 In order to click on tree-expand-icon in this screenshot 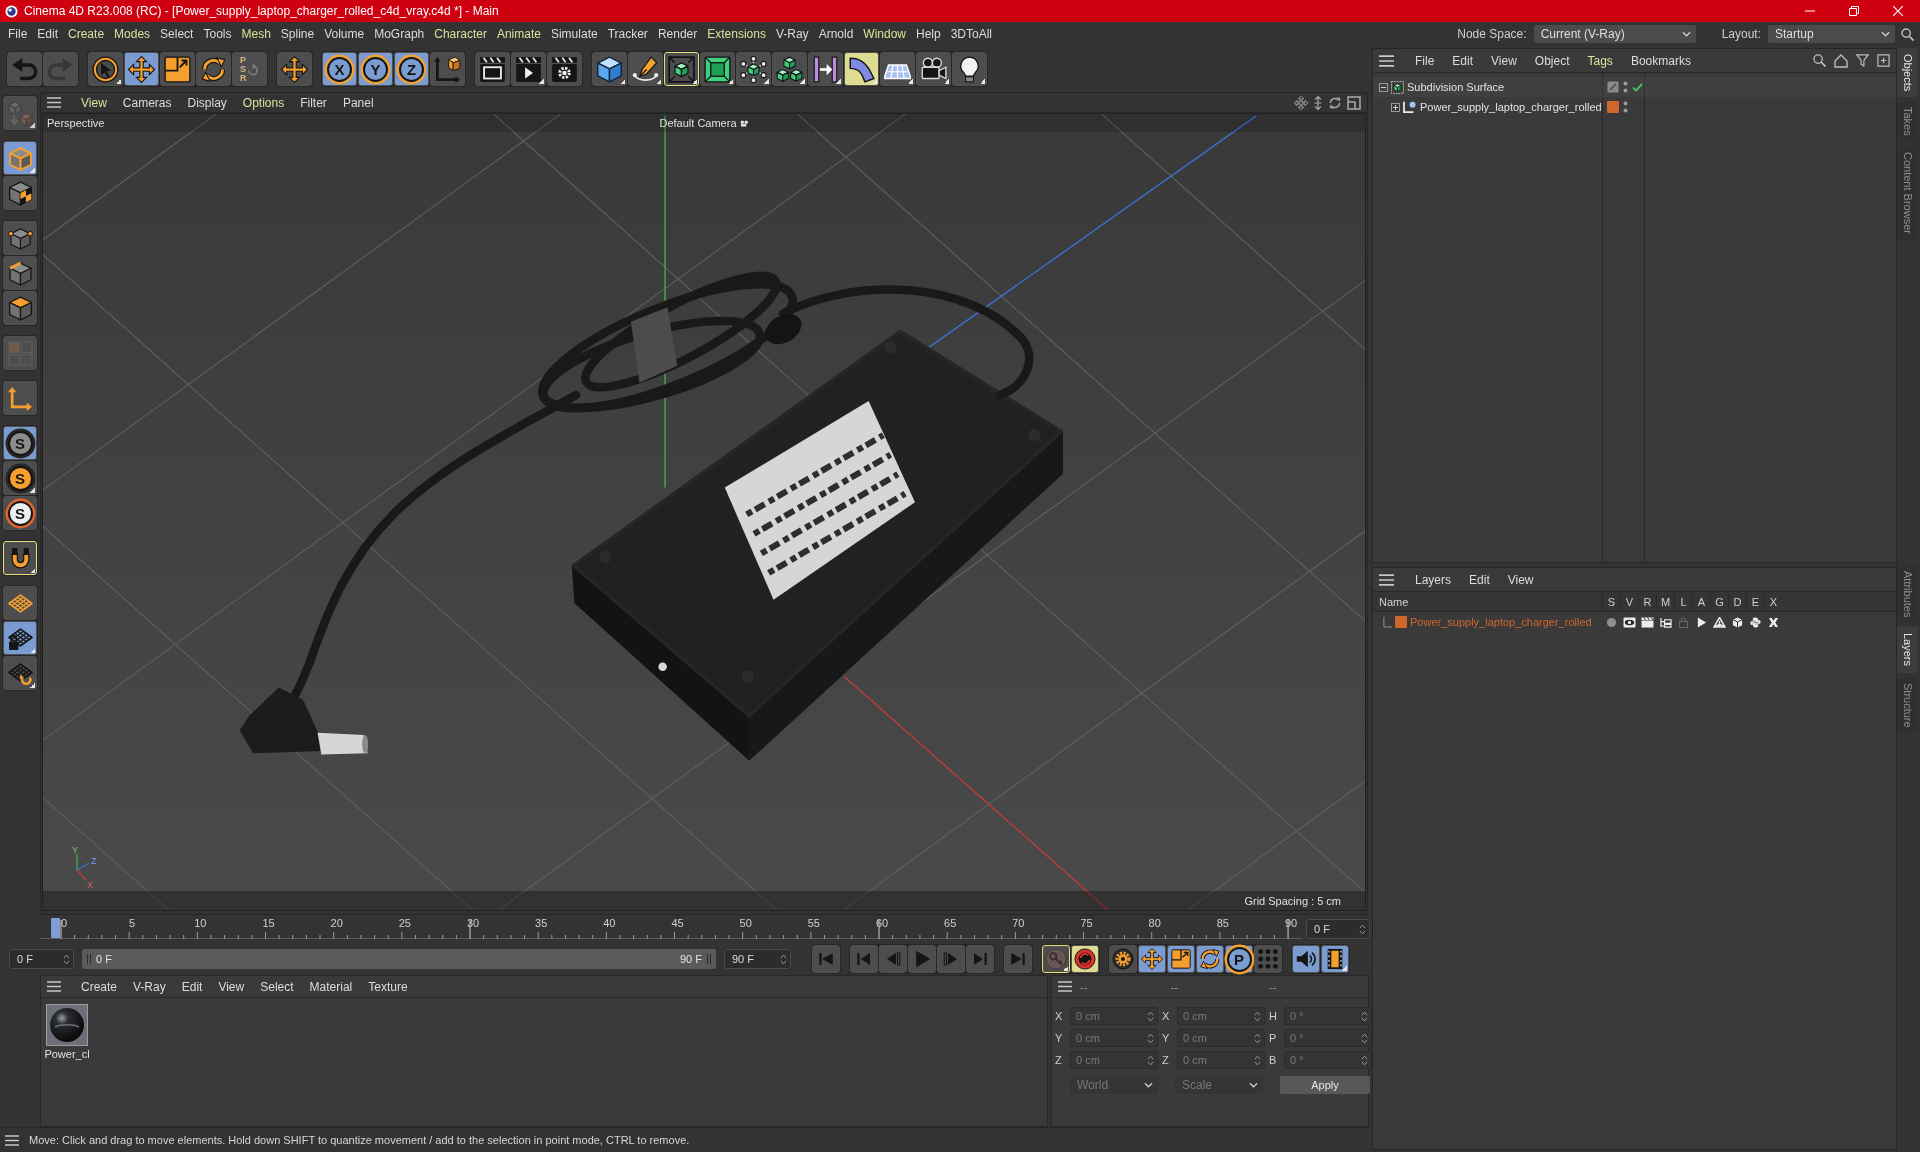, I will do `click(1395, 107)`.